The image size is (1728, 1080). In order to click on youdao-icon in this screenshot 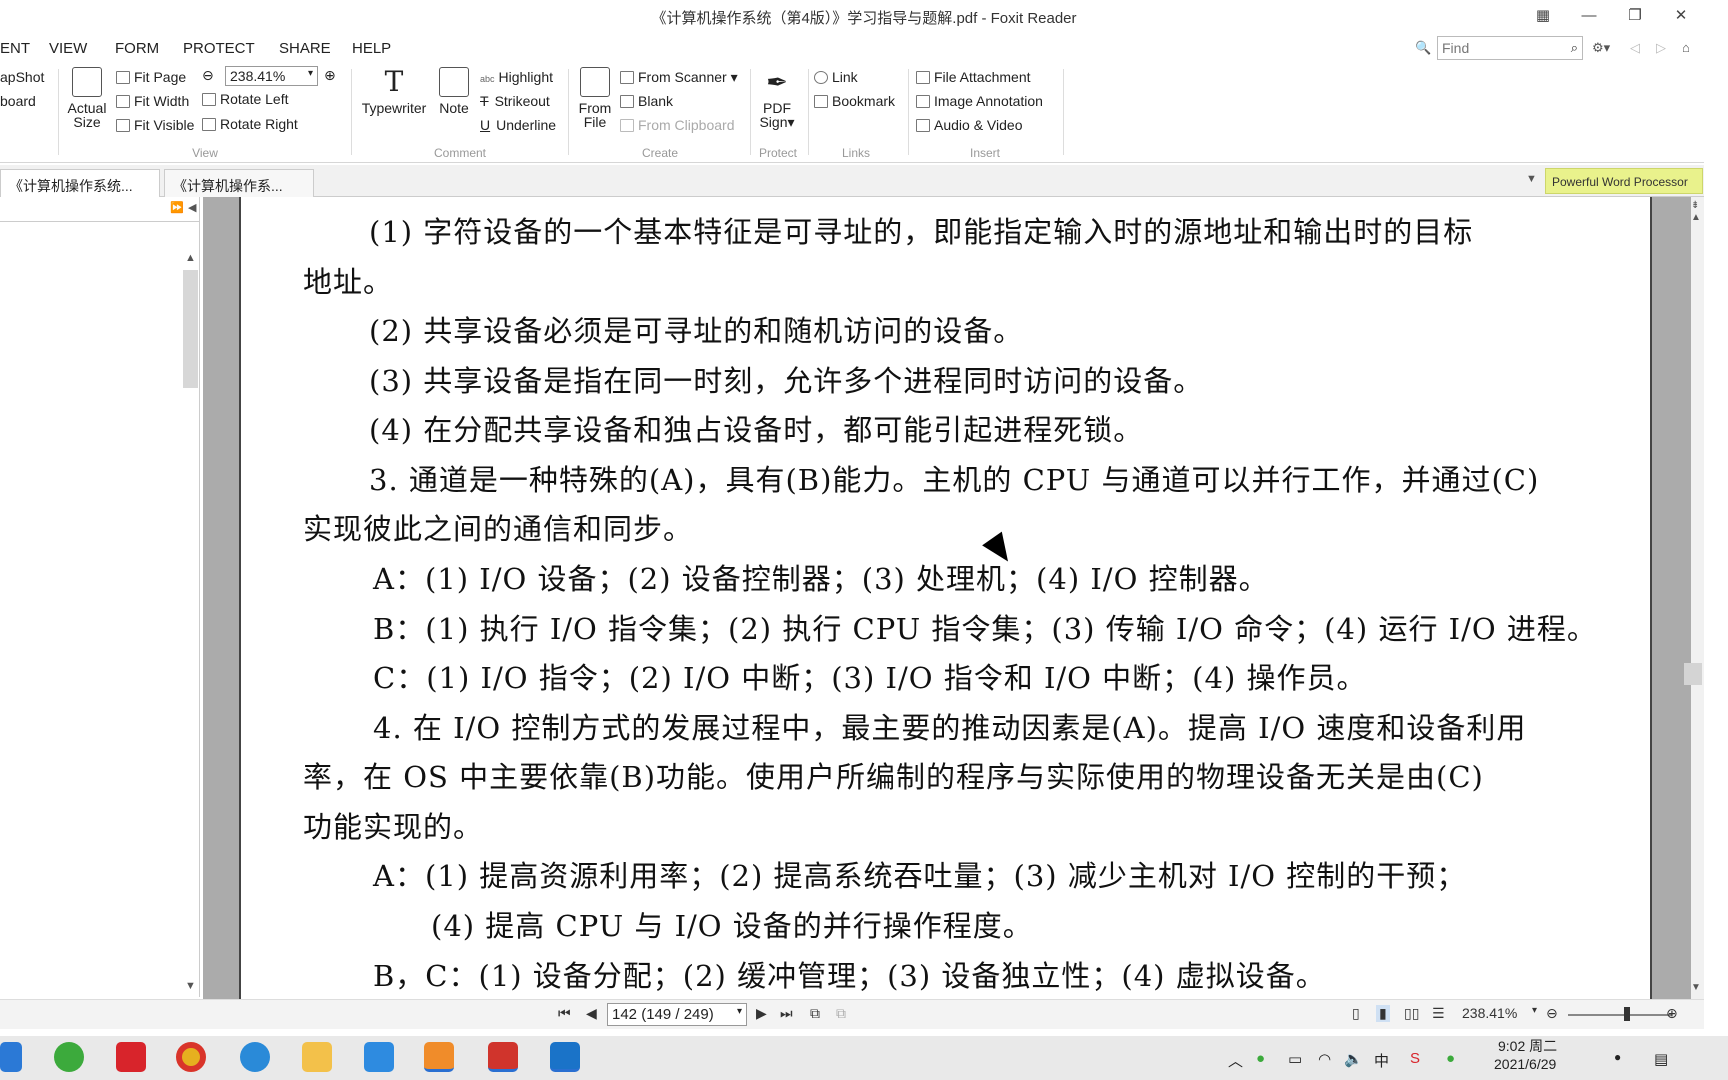, I will do `click(131, 1057)`.